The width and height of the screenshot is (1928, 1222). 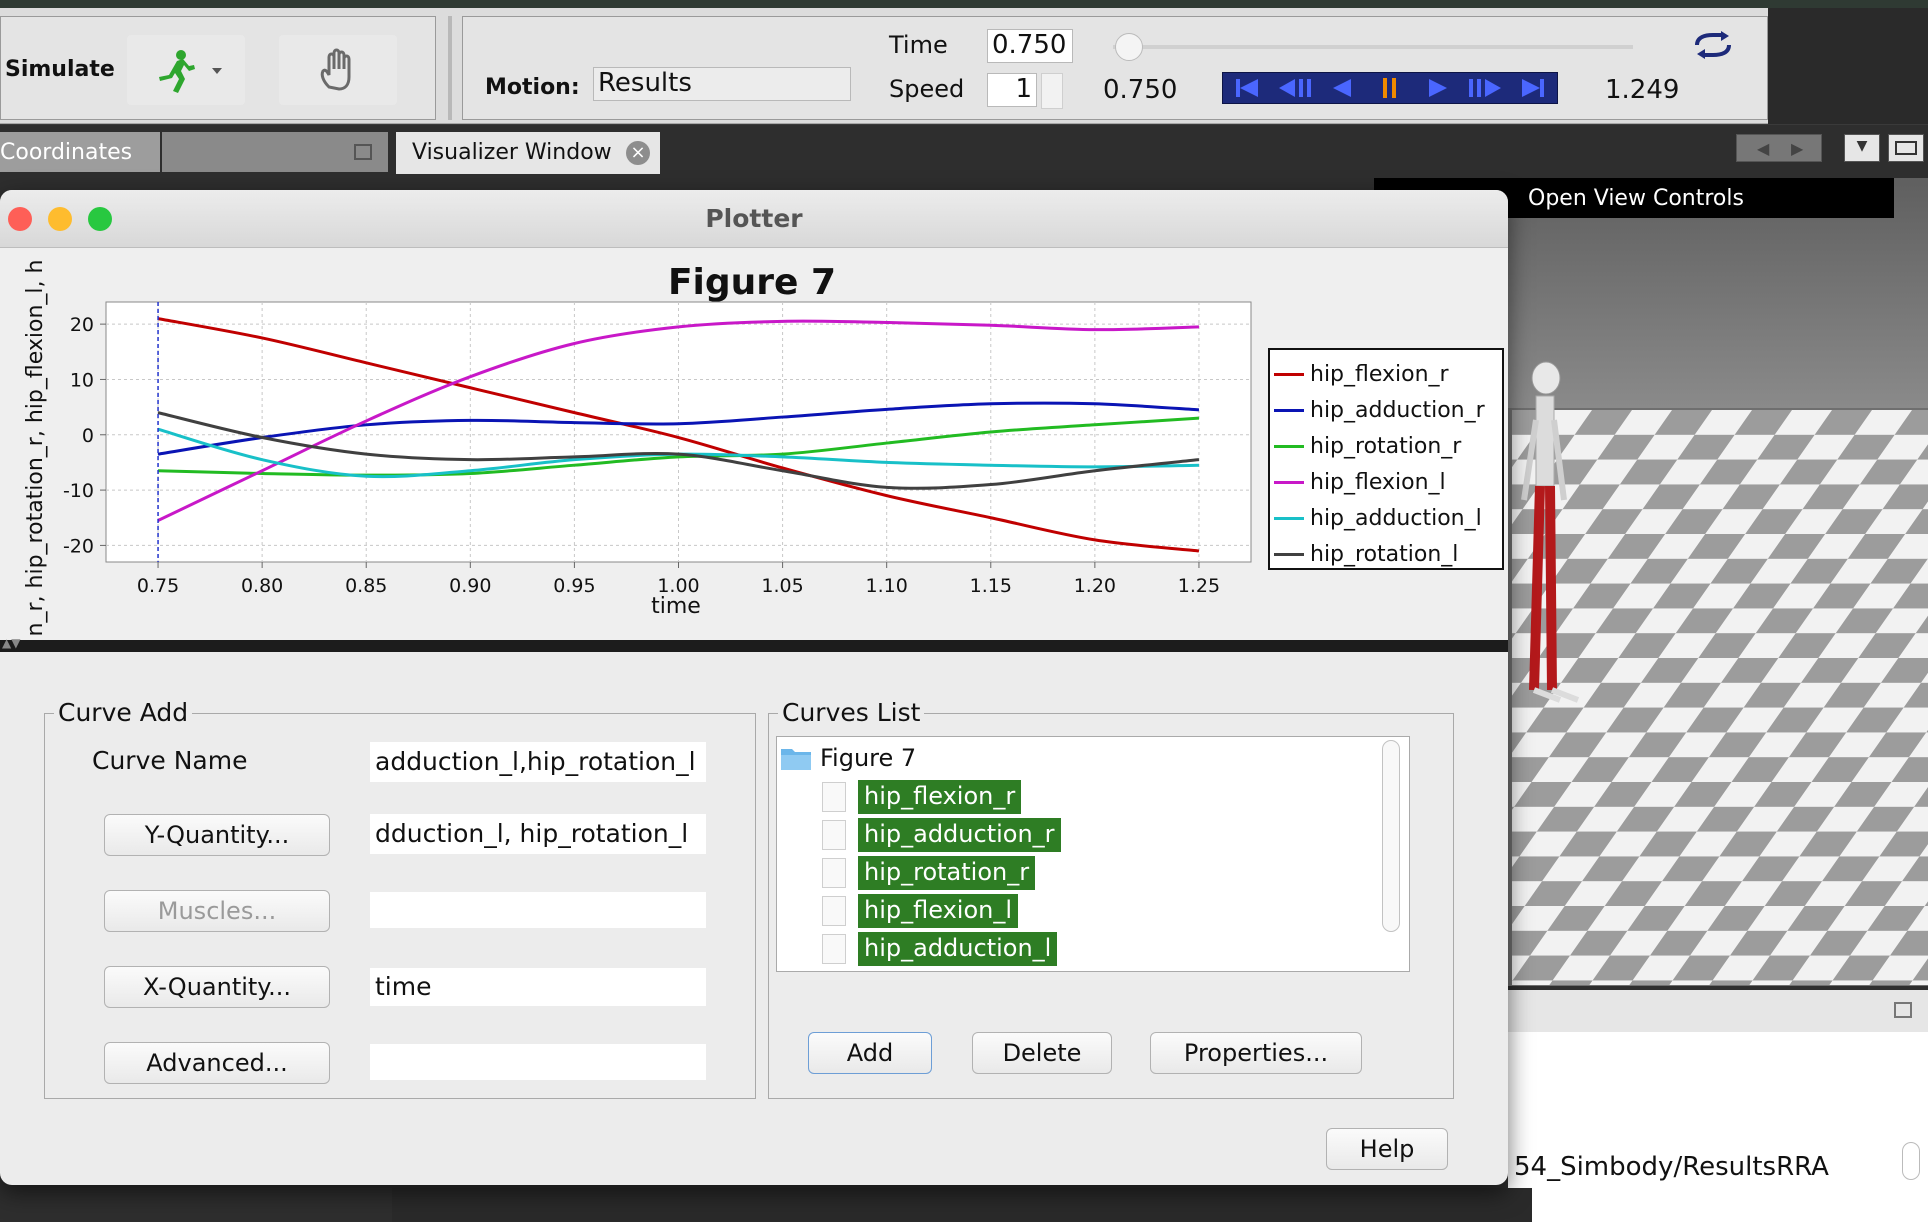 What do you see at coordinates (1636, 198) in the screenshot?
I see `open-view-controls-label: Open View Controls` at bounding box center [1636, 198].